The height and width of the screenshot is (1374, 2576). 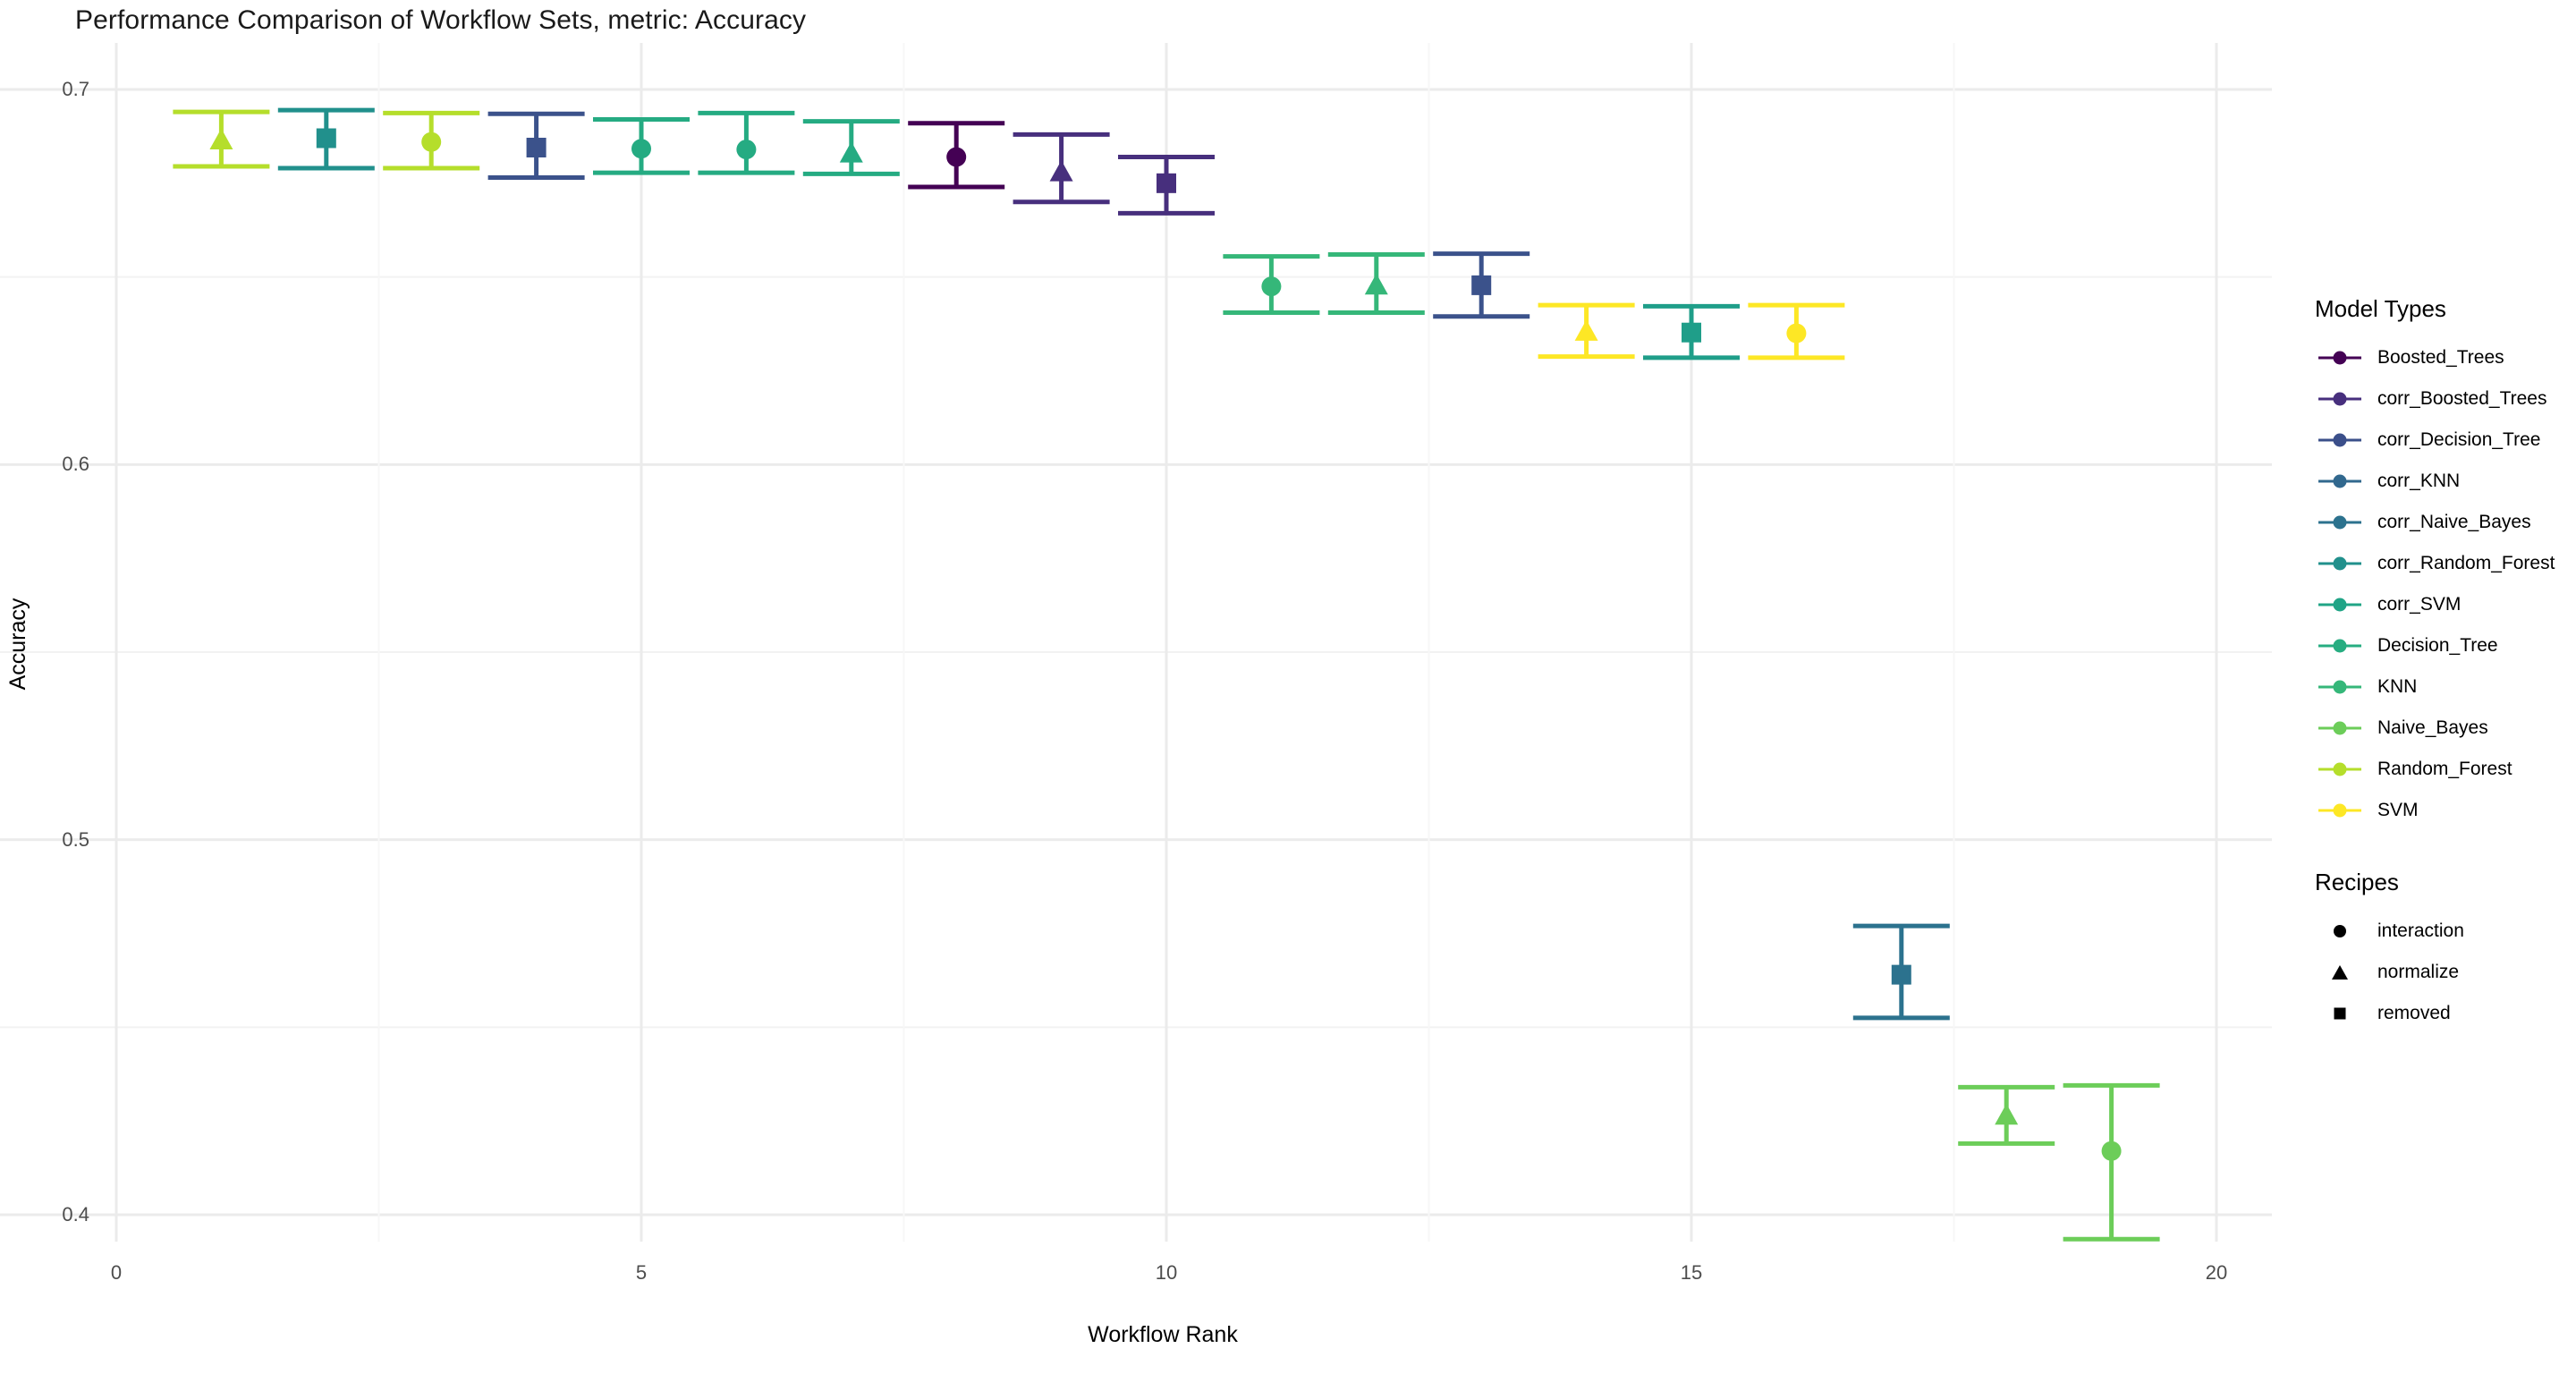 What do you see at coordinates (2216, 1272) in the screenshot?
I see `x-tick-label: 20` at bounding box center [2216, 1272].